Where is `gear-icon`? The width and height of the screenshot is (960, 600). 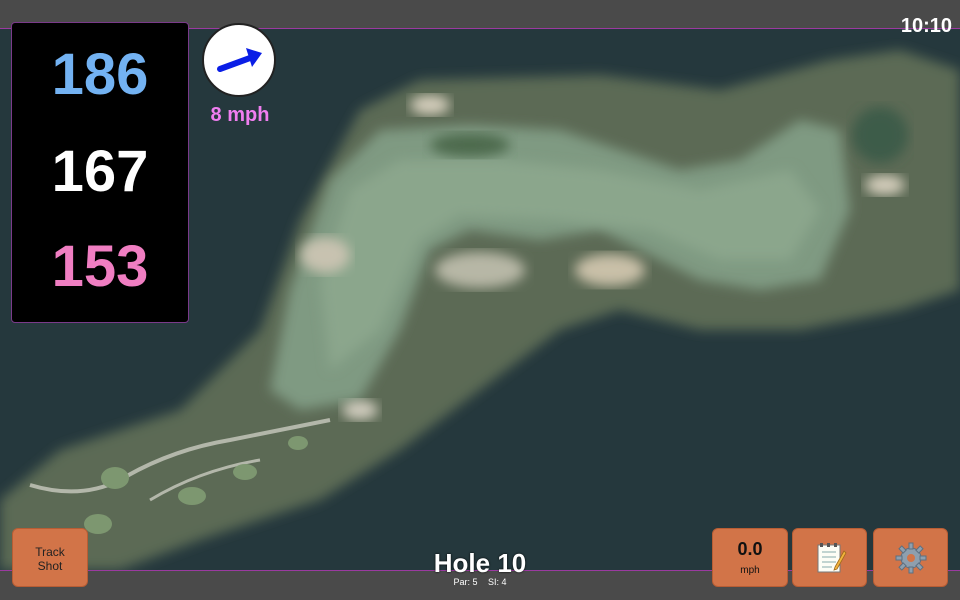 gear-icon is located at coordinates (910, 558).